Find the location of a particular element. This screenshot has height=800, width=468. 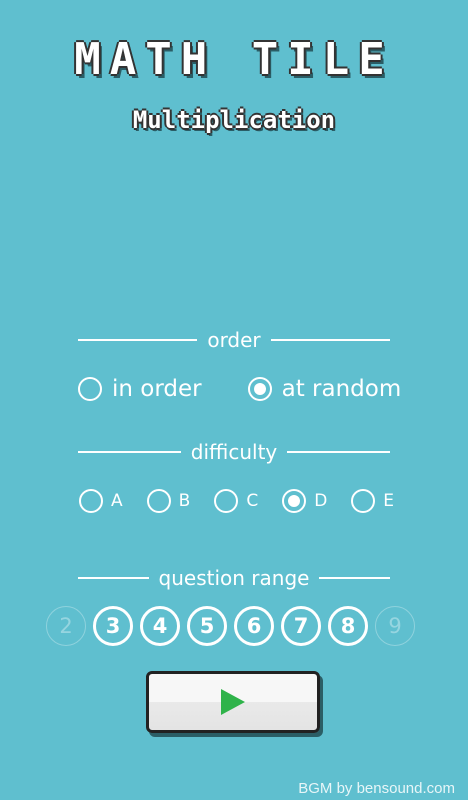

difficulty-option-e: E is located at coordinates (372, 501).